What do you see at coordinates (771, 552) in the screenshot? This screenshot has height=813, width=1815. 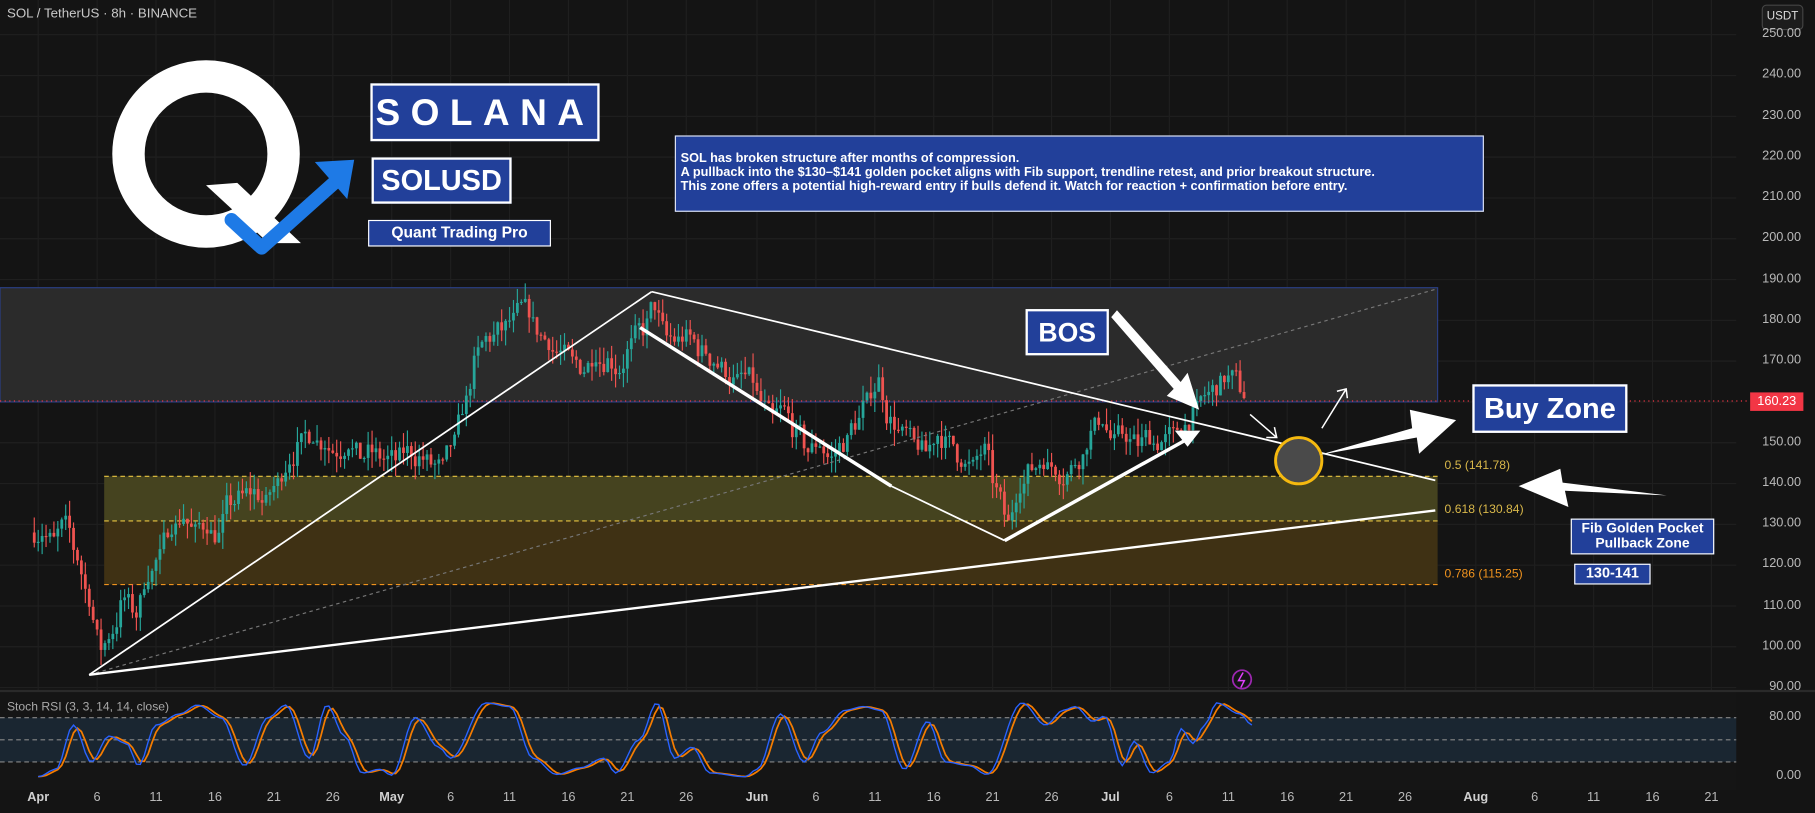 I see `fib-zone-lower` at bounding box center [771, 552].